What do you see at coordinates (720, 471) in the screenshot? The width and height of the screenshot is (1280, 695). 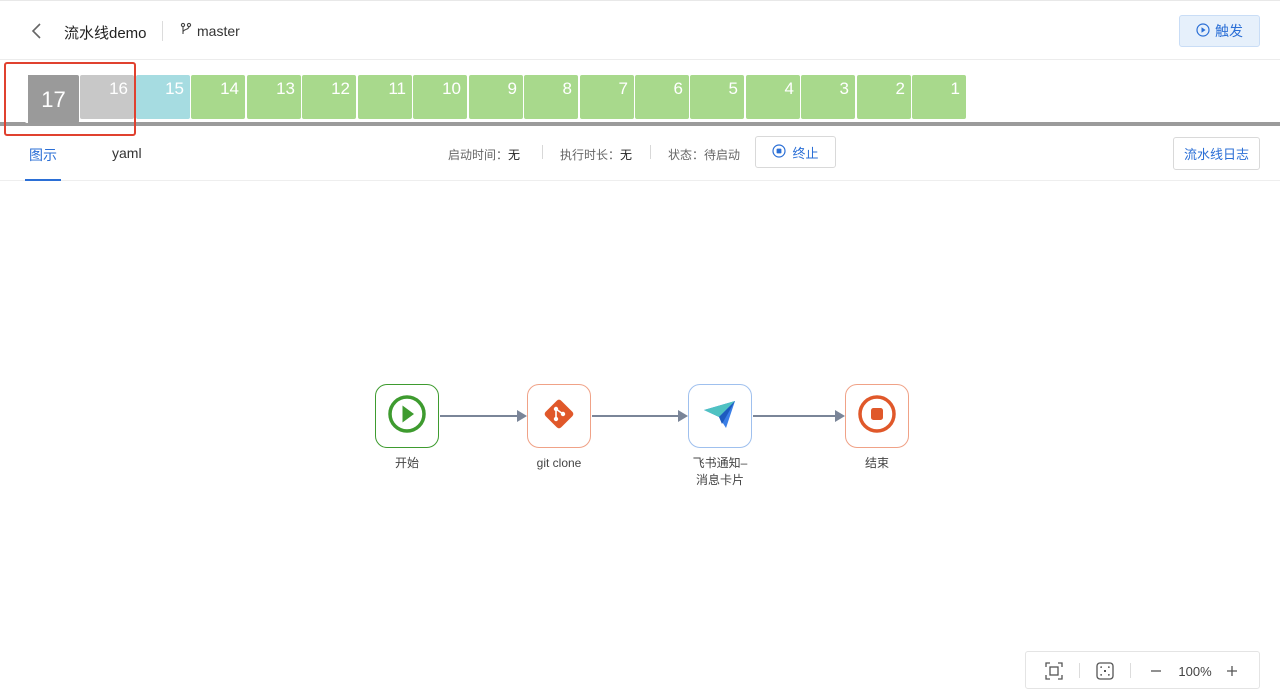 I see `node-feishu-notify-label: 飞书通知– 消息卡片` at bounding box center [720, 471].